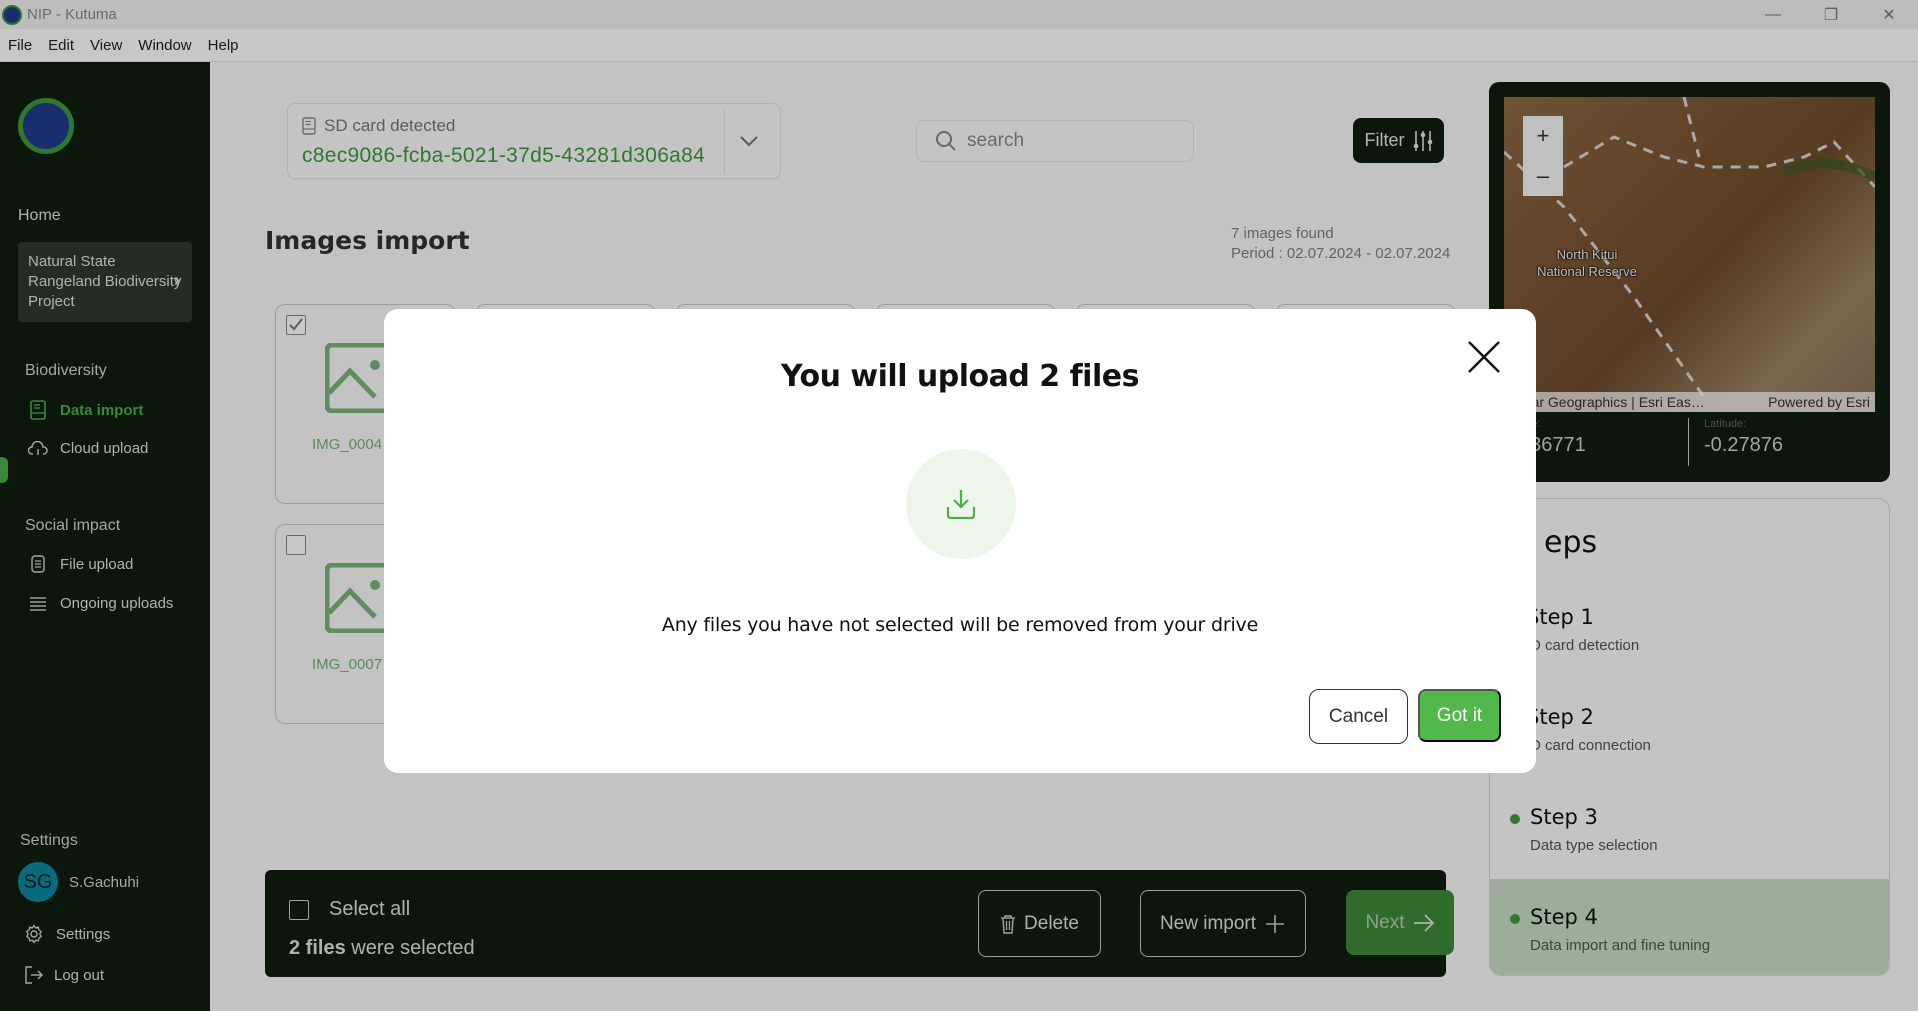 This screenshot has height=1011, width=1918. What do you see at coordinates (960, 376) in the screenshot?
I see `modal-title: You will upload 2 files` at bounding box center [960, 376].